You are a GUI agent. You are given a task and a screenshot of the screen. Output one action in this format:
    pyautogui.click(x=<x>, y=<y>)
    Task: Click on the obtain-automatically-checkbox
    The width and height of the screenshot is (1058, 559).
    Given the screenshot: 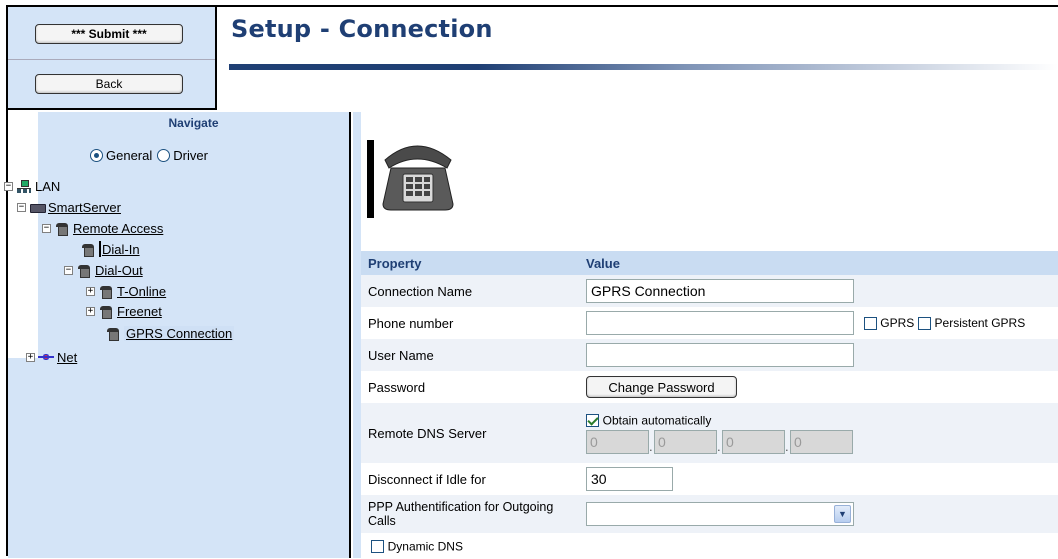 What is the action you would take?
    pyautogui.click(x=592, y=420)
    